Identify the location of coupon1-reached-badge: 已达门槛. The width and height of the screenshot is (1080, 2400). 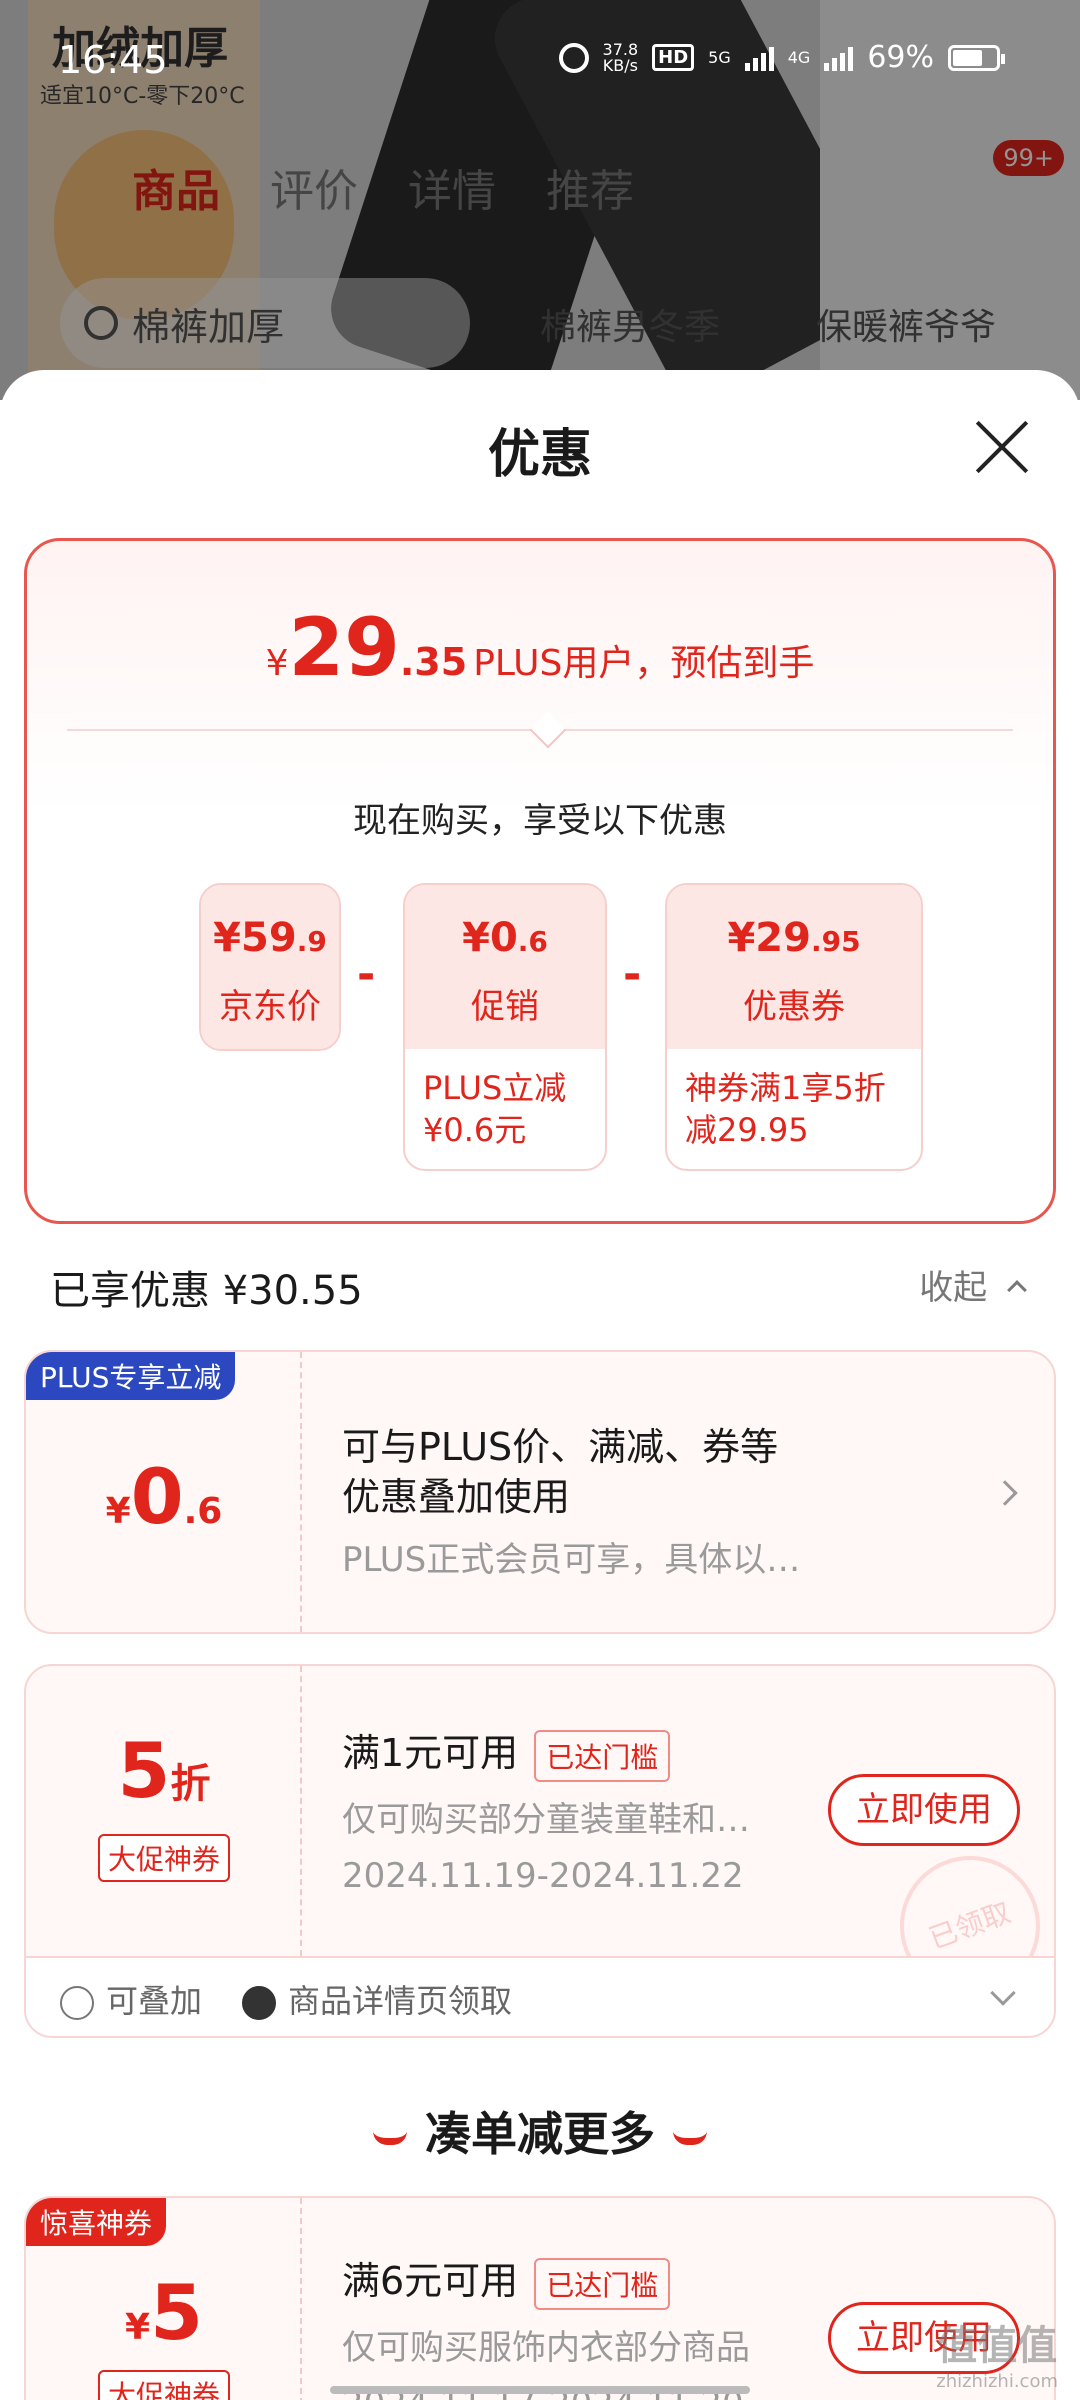
(602, 1755).